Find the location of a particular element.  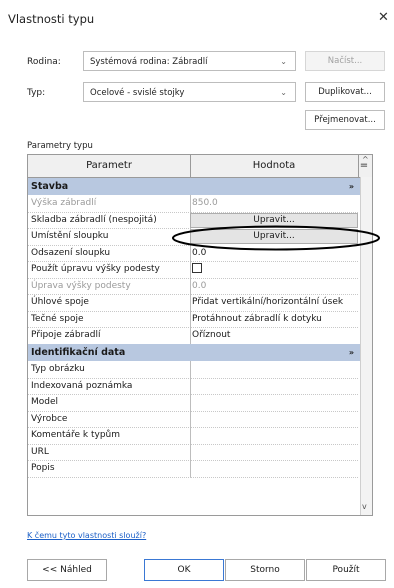

param-row: Popis is located at coordinates (194, 469).